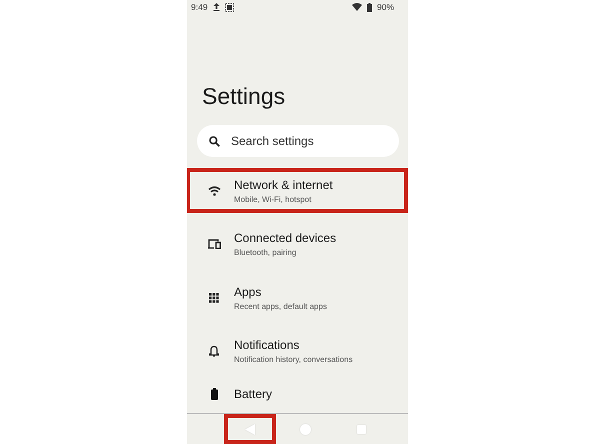 This screenshot has width=592, height=444. I want to click on back-icon, so click(249, 429).